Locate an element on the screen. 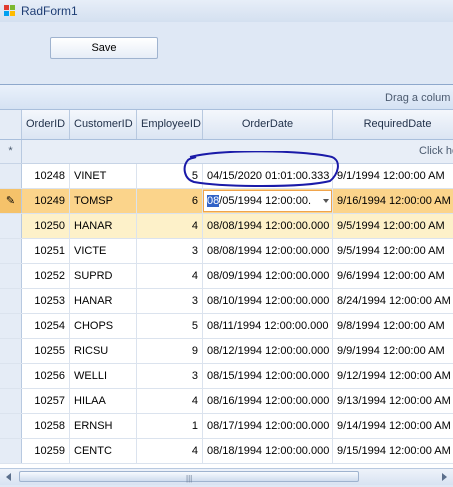 This screenshot has height=487, width=453. cell-customerid: ERNSH is located at coordinates (103, 426).